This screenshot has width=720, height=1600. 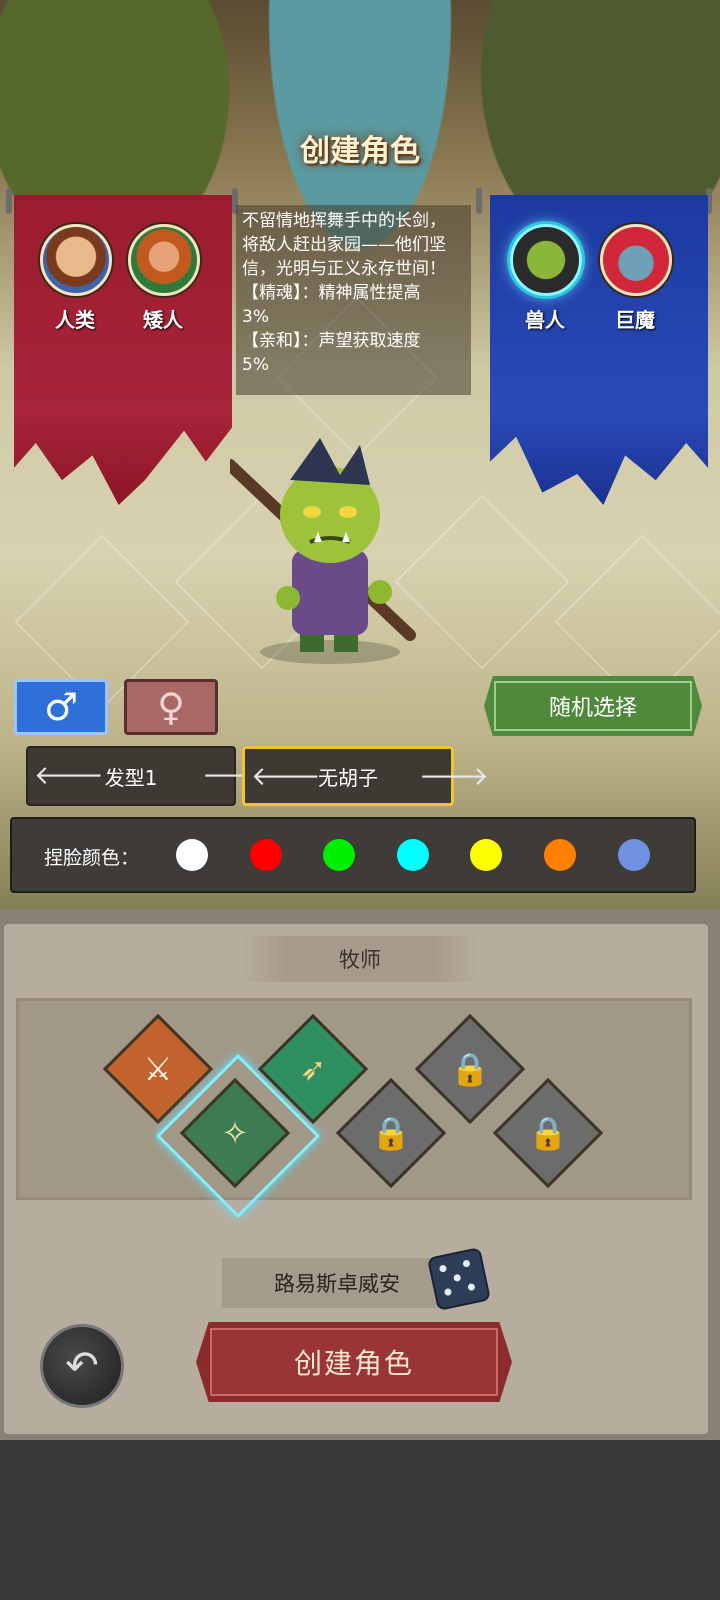 I want to click on color-swatch-red, so click(x=266, y=855).